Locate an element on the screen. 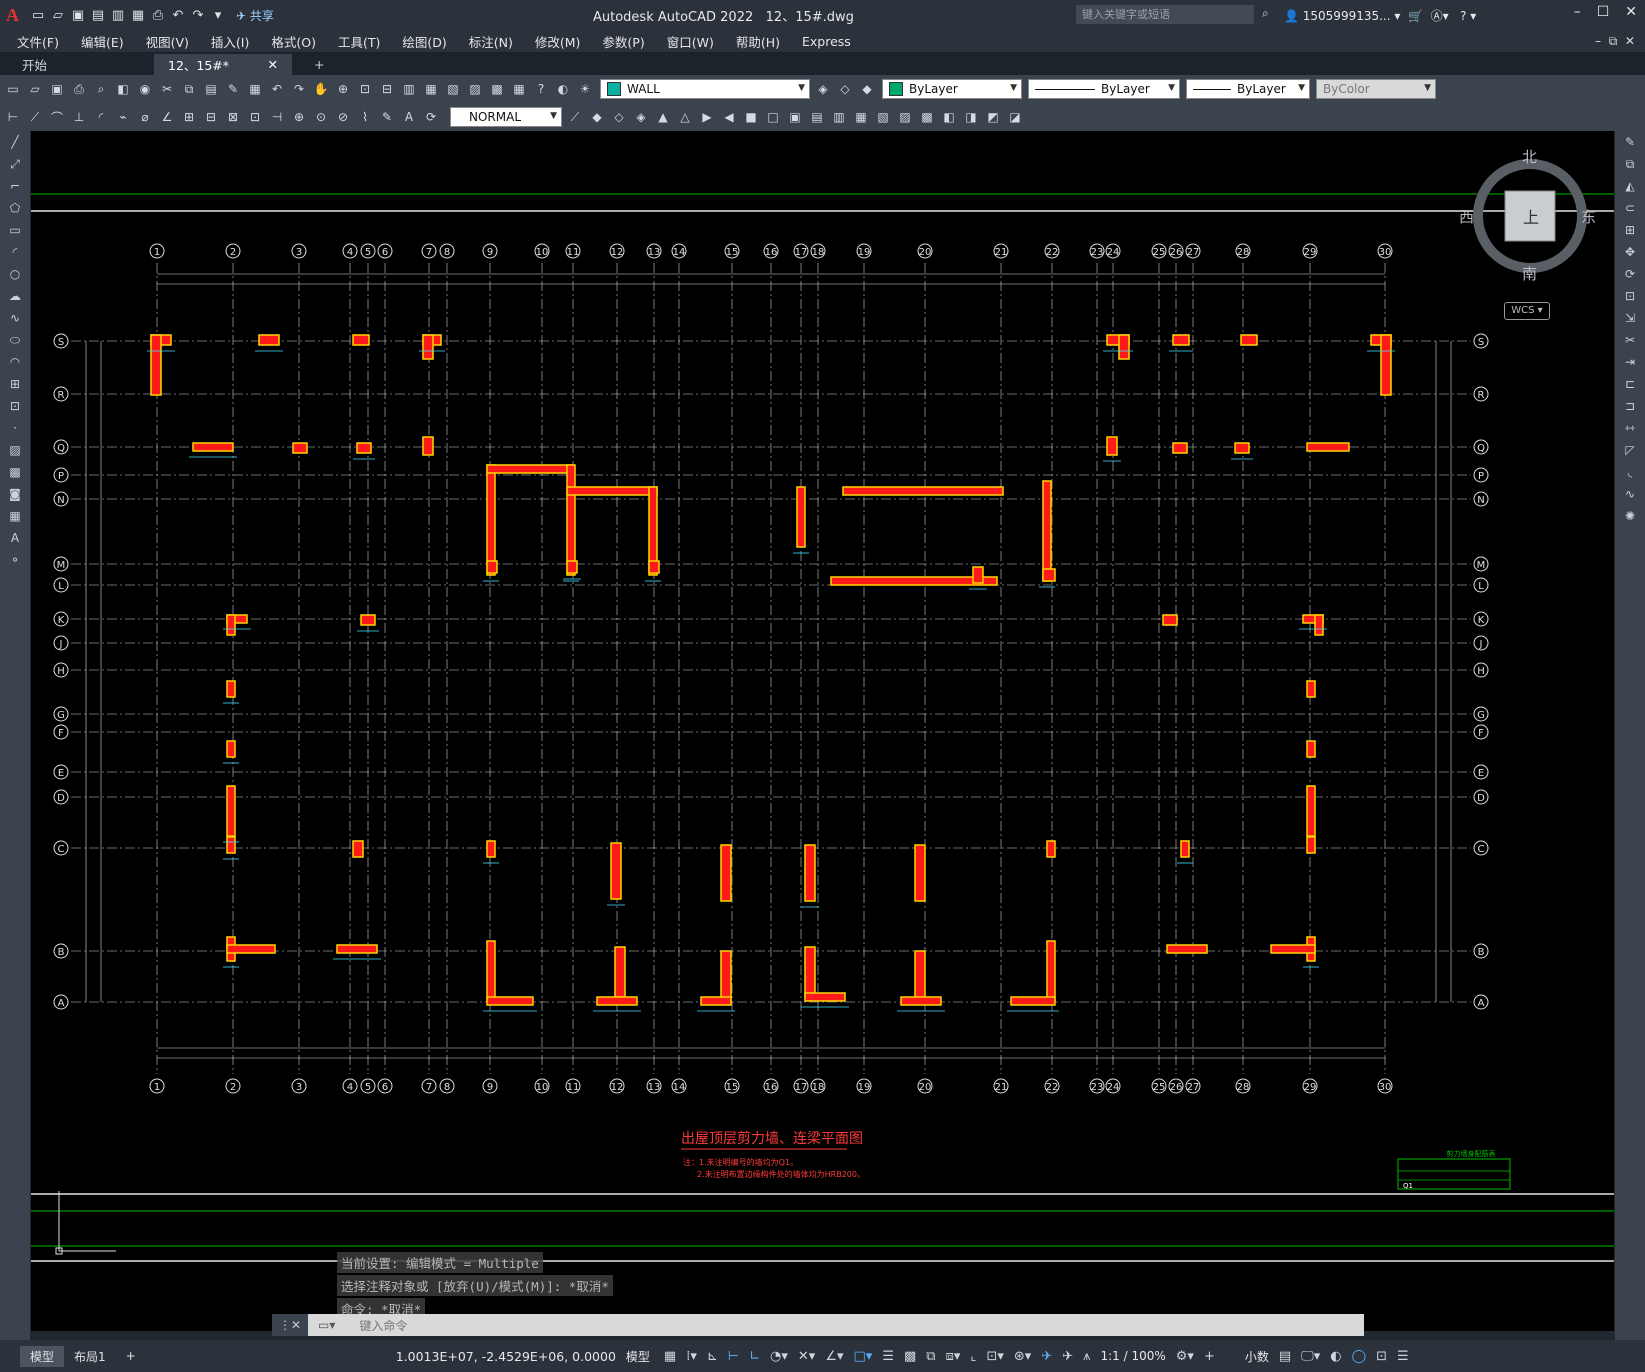 This screenshot has width=1645, height=1372. tool-s-icon: ◩ is located at coordinates (993, 117).